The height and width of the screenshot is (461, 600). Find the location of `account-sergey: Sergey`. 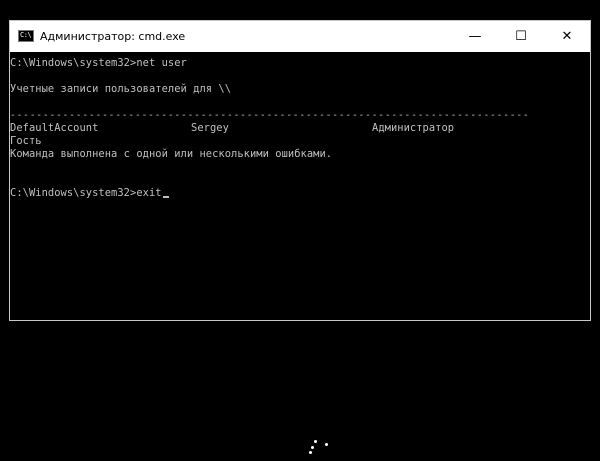

account-sergey: Sergey is located at coordinates (210, 128).